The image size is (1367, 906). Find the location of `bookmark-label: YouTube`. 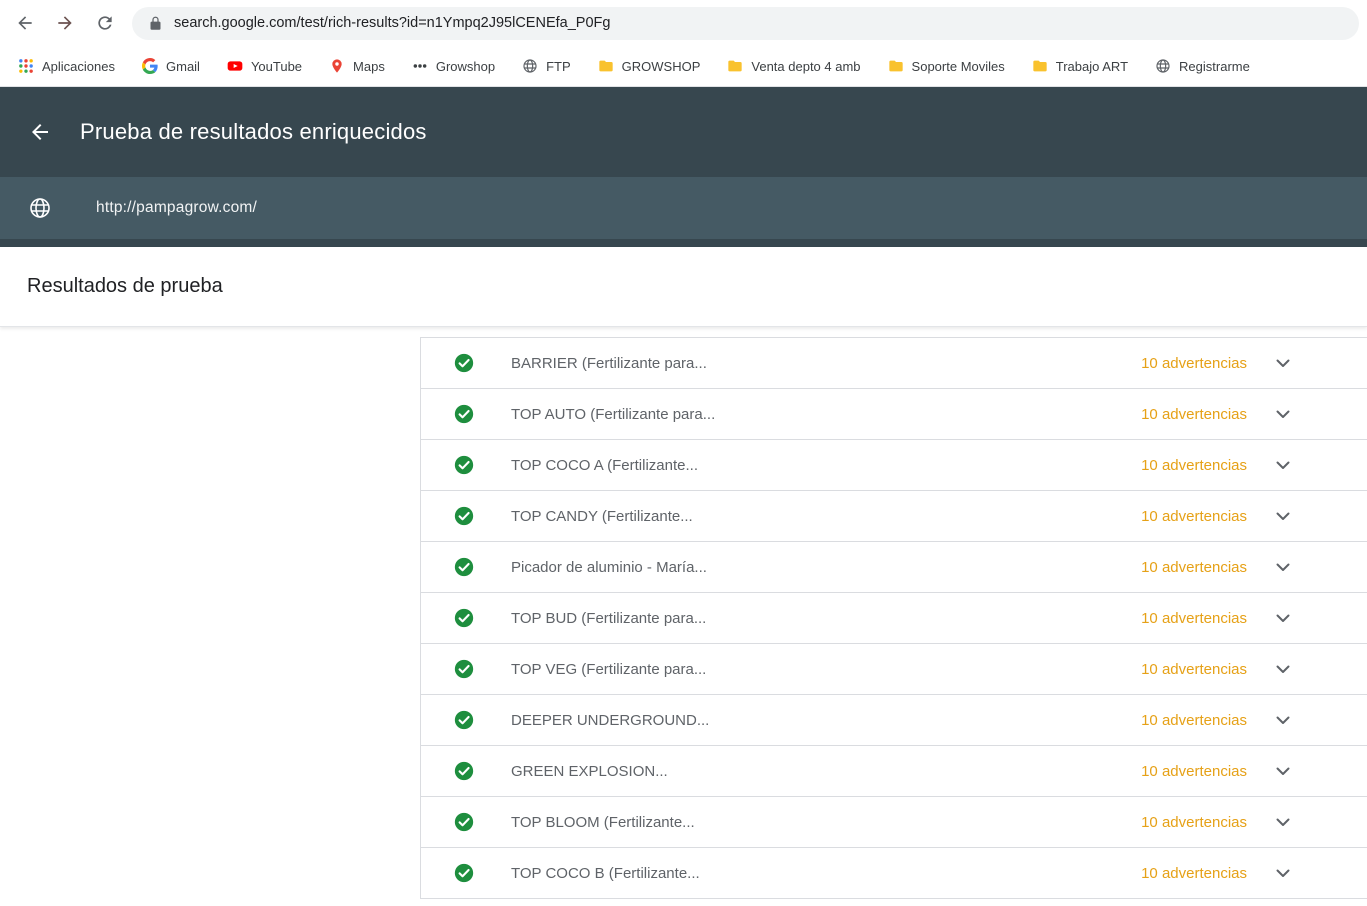

bookmark-label: YouTube is located at coordinates (276, 66).